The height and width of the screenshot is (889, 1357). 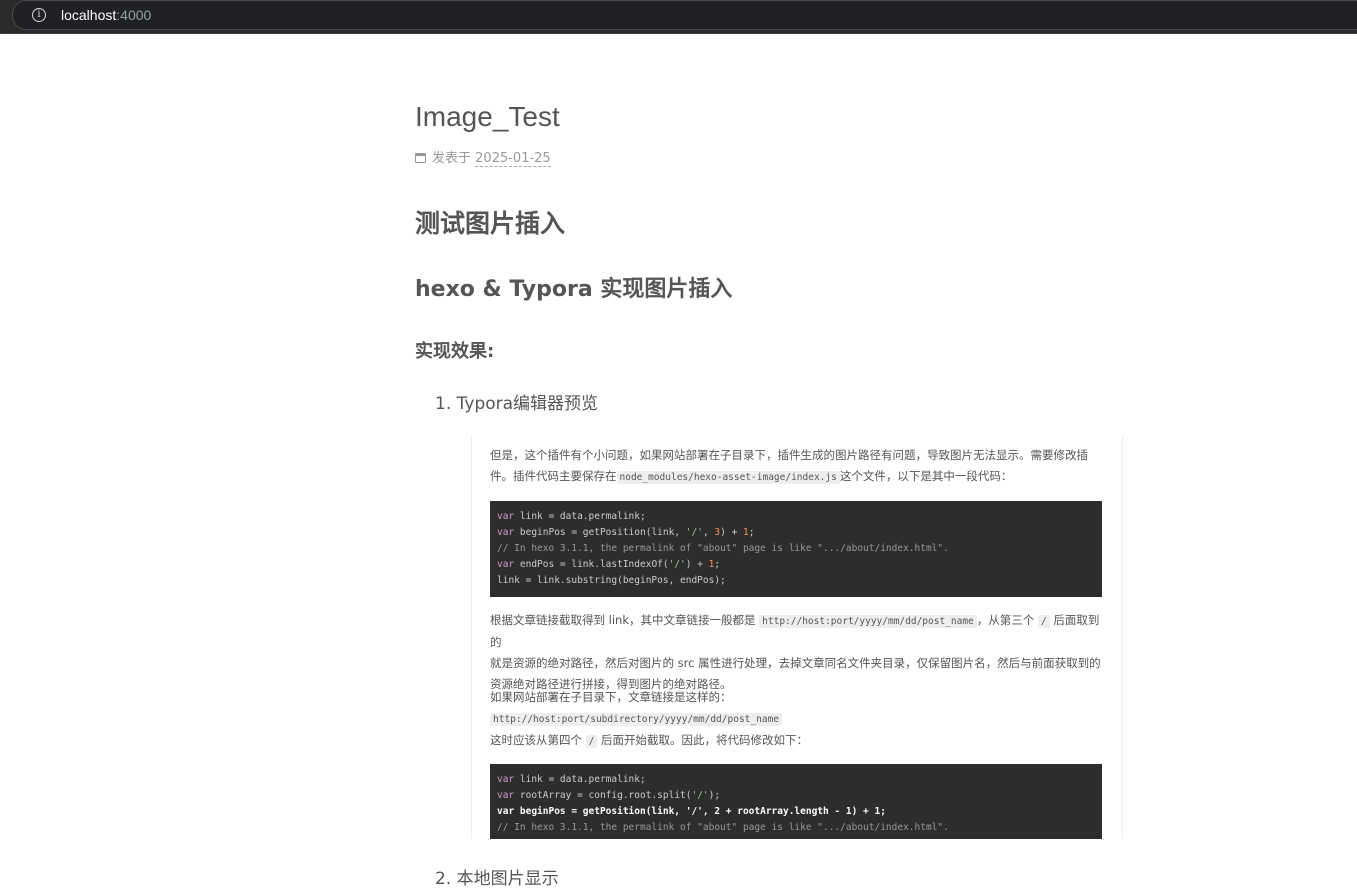 I want to click on list-item: 2. 本地图片显示, so click(x=497, y=876).